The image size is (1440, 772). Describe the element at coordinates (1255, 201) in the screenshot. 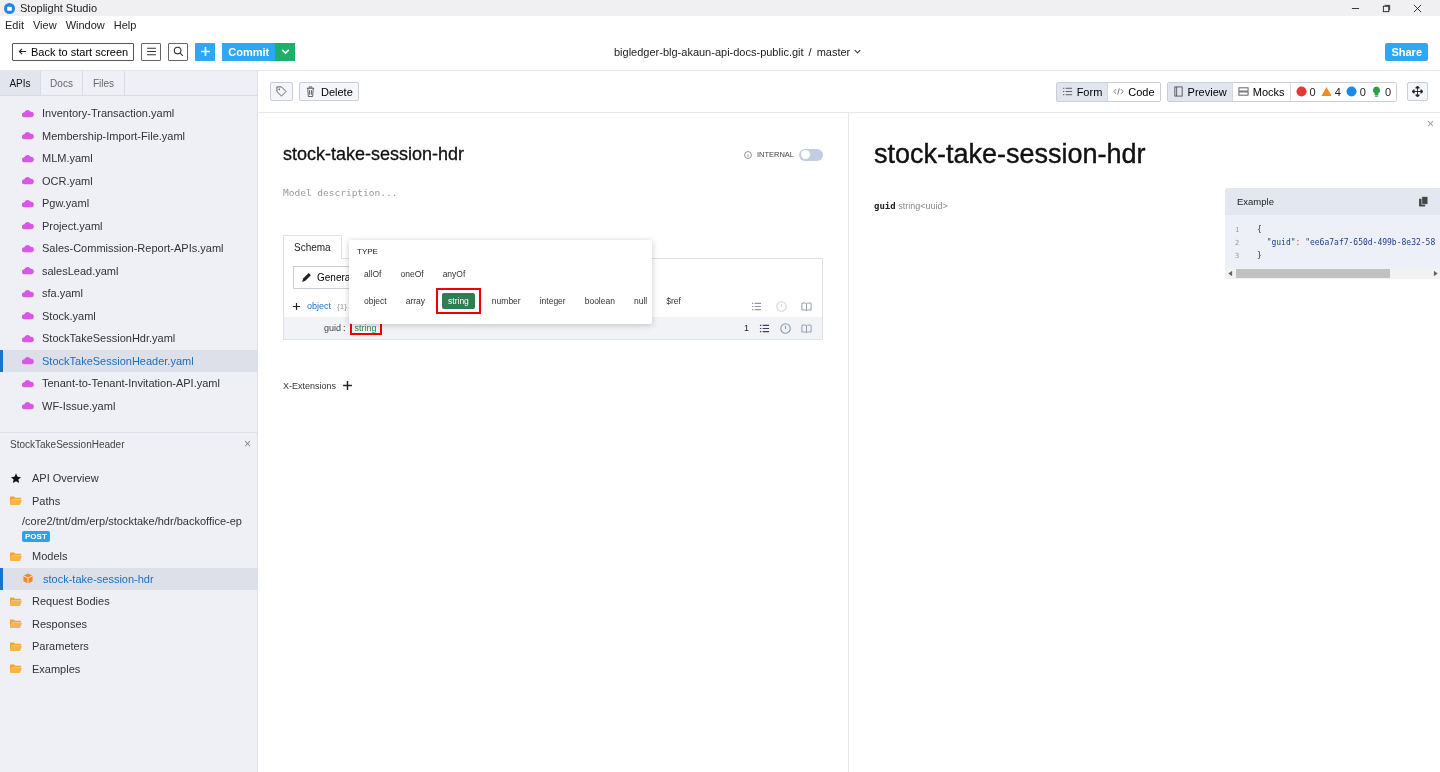

I see `example-title: Example` at that location.